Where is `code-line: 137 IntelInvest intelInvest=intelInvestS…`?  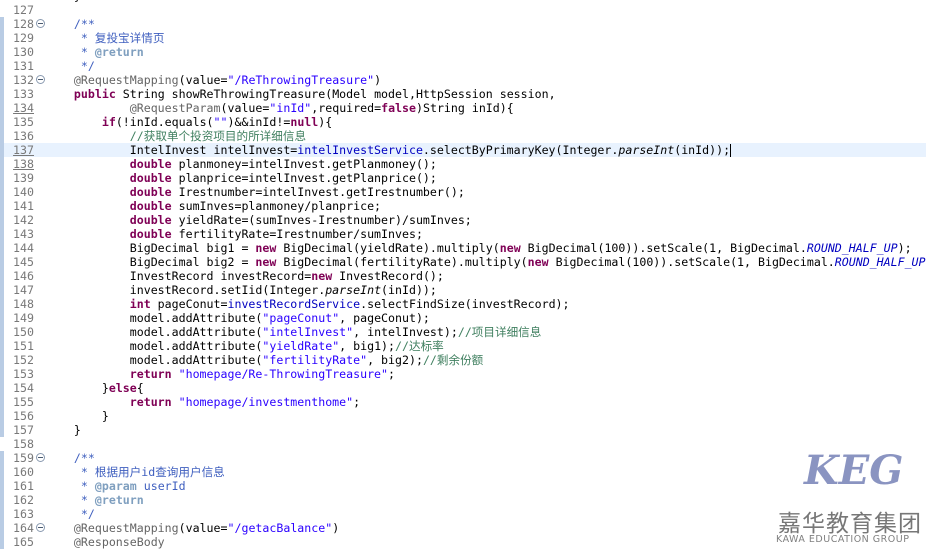
code-line: 137 IntelInvest intelInvest=intelInvestS… is located at coordinates (463, 150).